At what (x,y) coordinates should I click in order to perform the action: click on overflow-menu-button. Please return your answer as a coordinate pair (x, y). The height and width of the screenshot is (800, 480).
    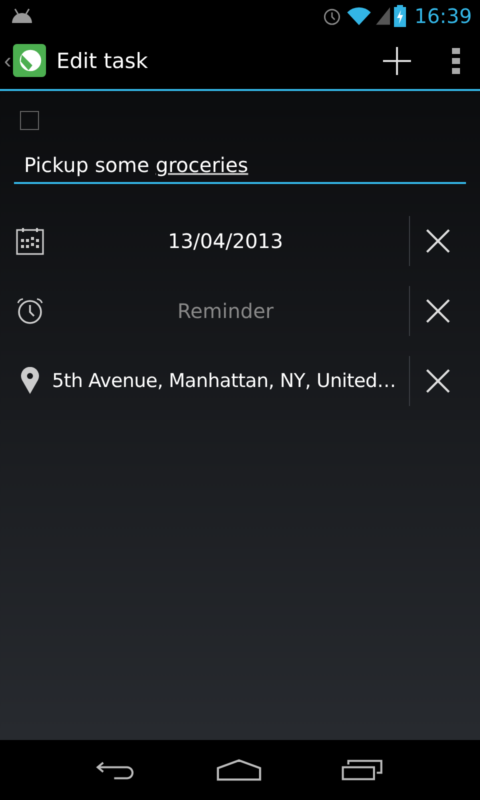
    Looking at the image, I should click on (456, 61).